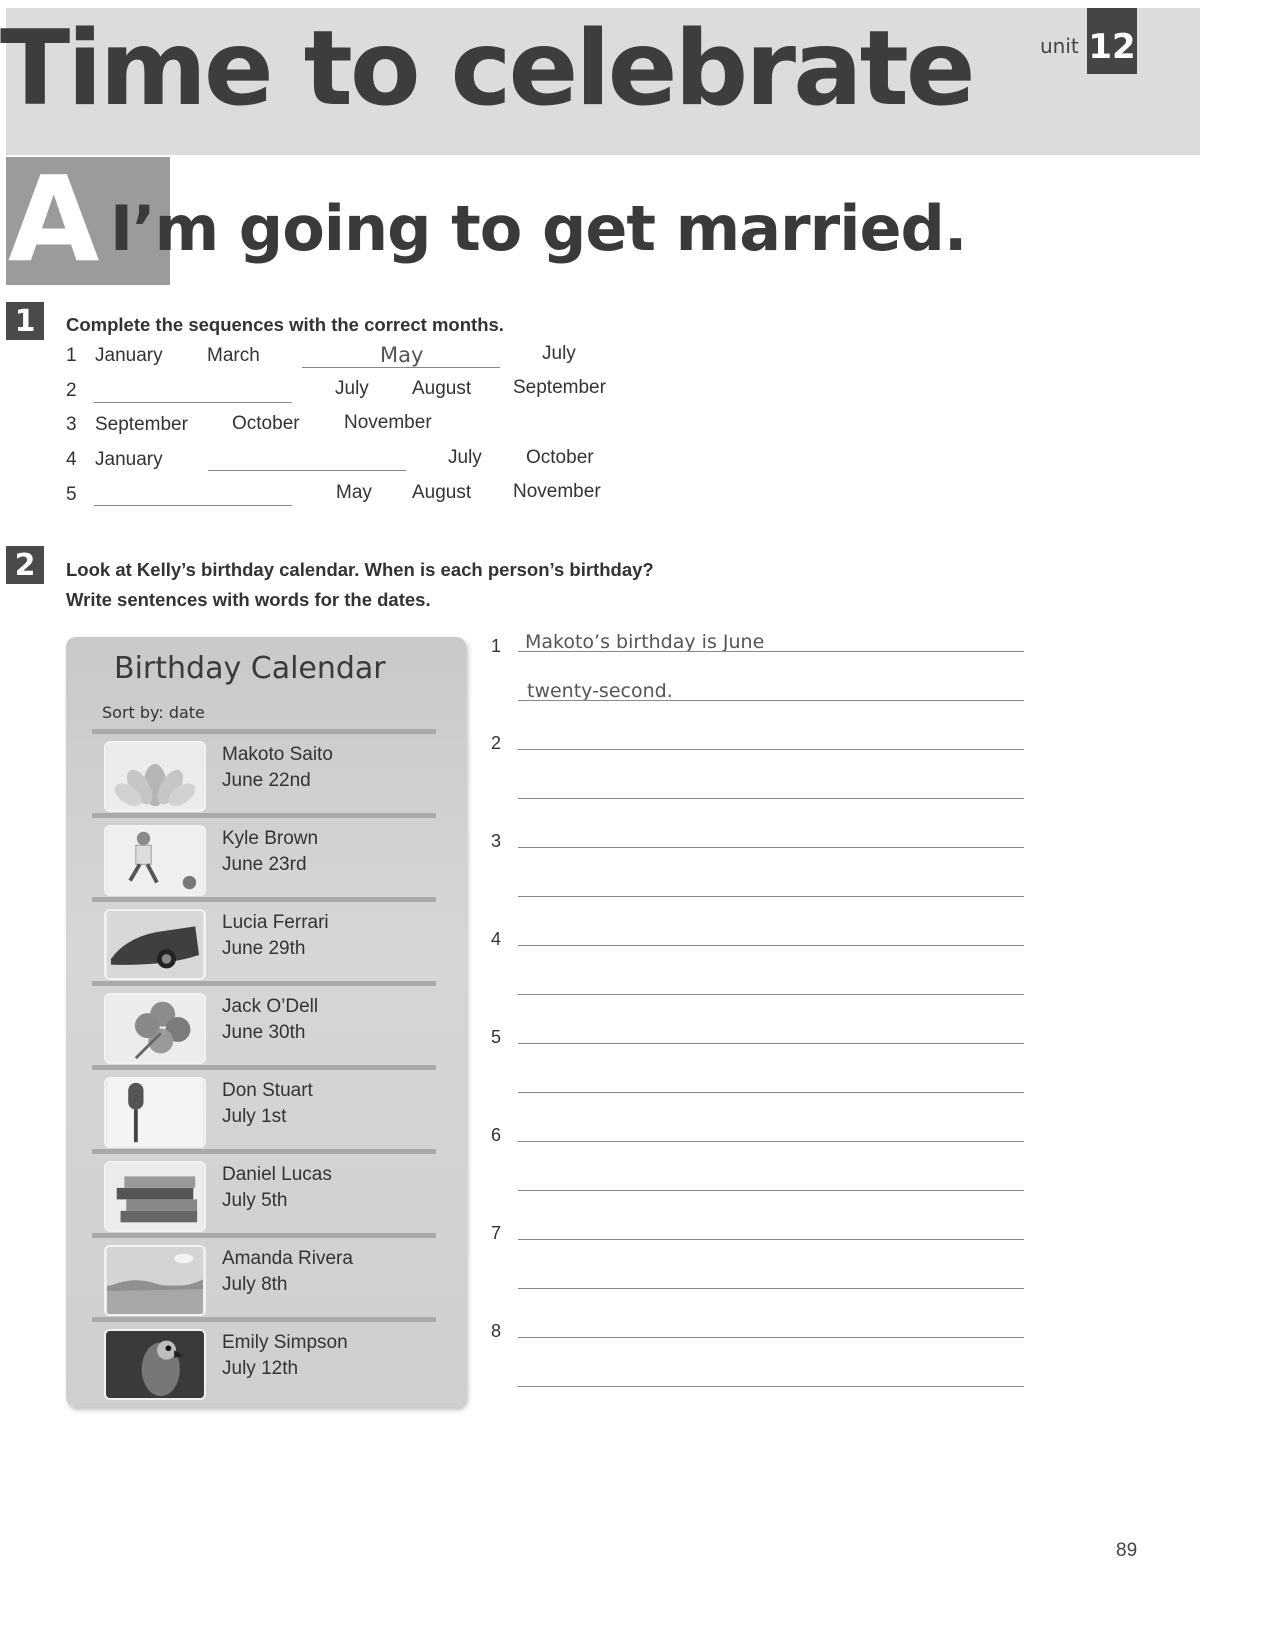  Describe the element at coordinates (155, 1112) in the screenshot. I see `microphone-icon` at that location.